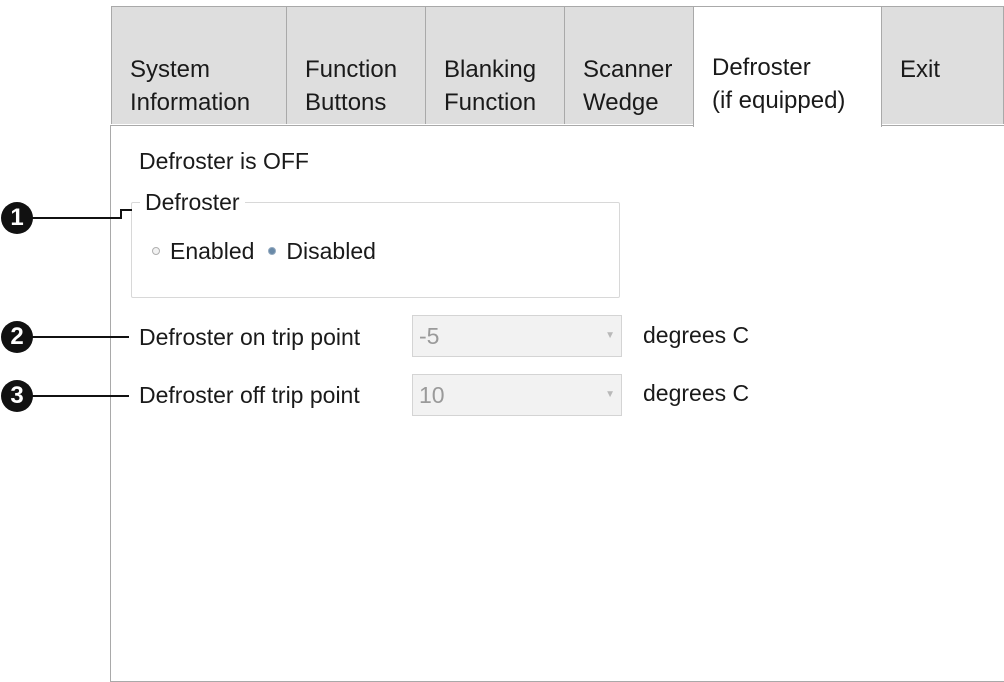 This screenshot has width=1004, height=682. I want to click on on-trip-point-label: Defroster on trip point, so click(250, 337).